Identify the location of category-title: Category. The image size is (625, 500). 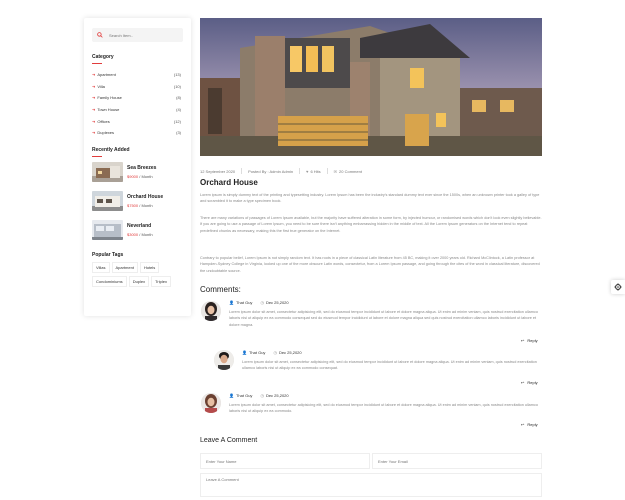
(103, 57).